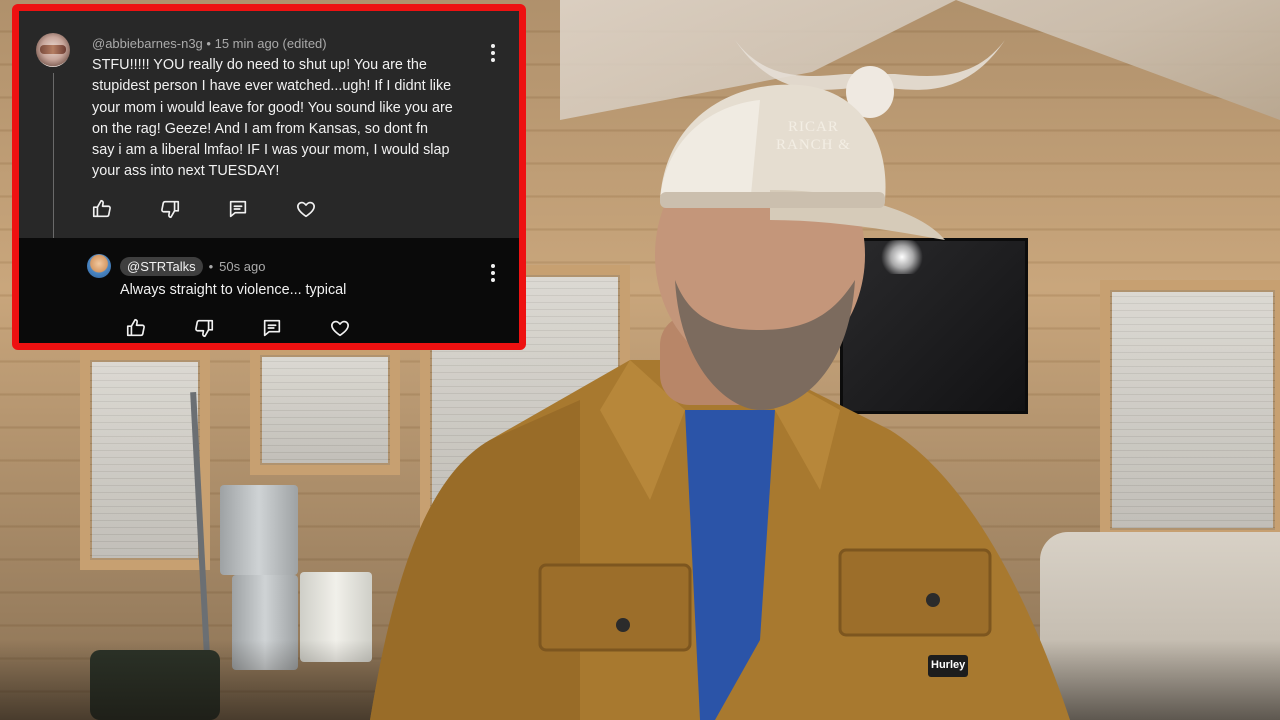 This screenshot has width=1280, height=720. Describe the element at coordinates (204, 209) in the screenshot. I see `comment-action-bar` at that location.